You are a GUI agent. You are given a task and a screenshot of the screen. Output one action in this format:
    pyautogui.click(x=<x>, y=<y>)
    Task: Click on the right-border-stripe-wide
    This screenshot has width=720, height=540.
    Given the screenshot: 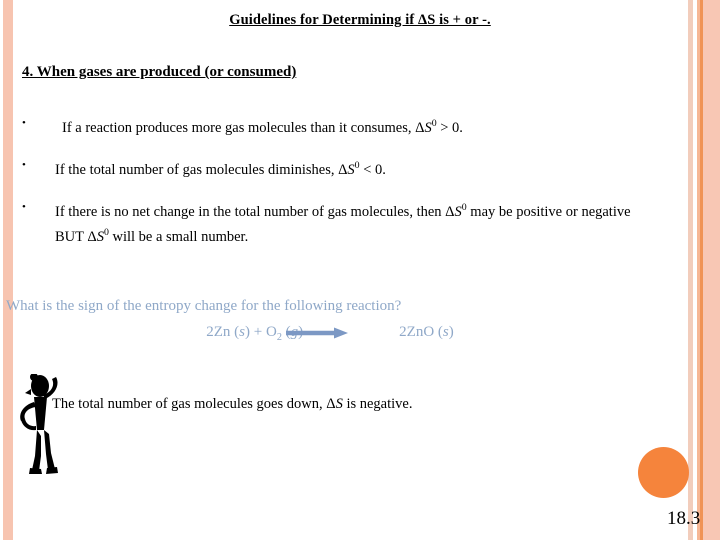 What is the action you would take?
    pyautogui.click(x=711, y=270)
    